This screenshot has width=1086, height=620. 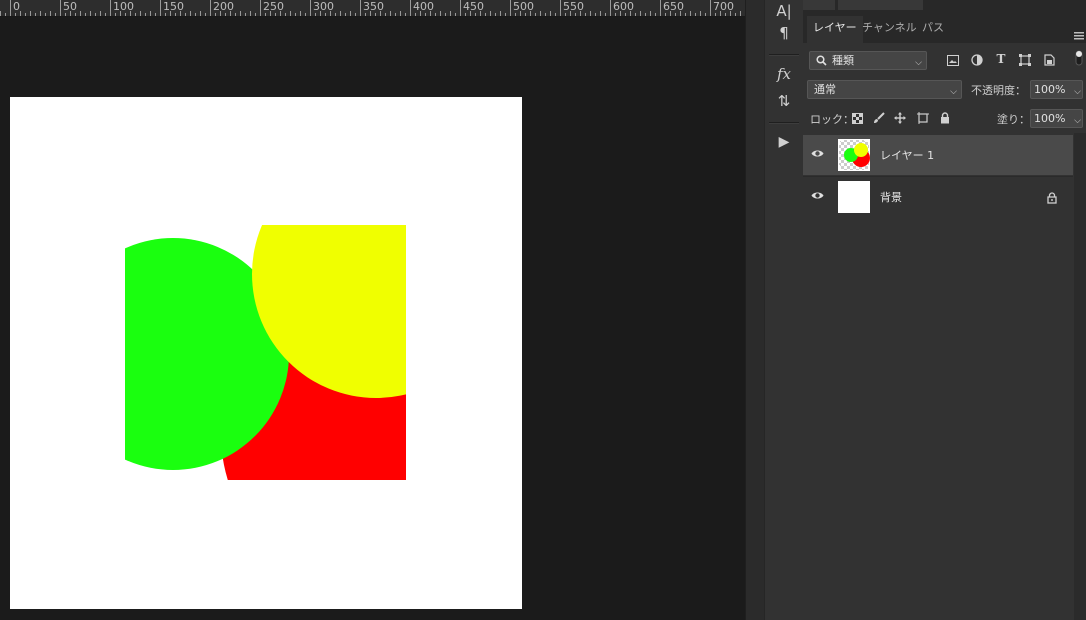 What do you see at coordinates (173, 6) in the screenshot?
I see `ruler-label: 150` at bounding box center [173, 6].